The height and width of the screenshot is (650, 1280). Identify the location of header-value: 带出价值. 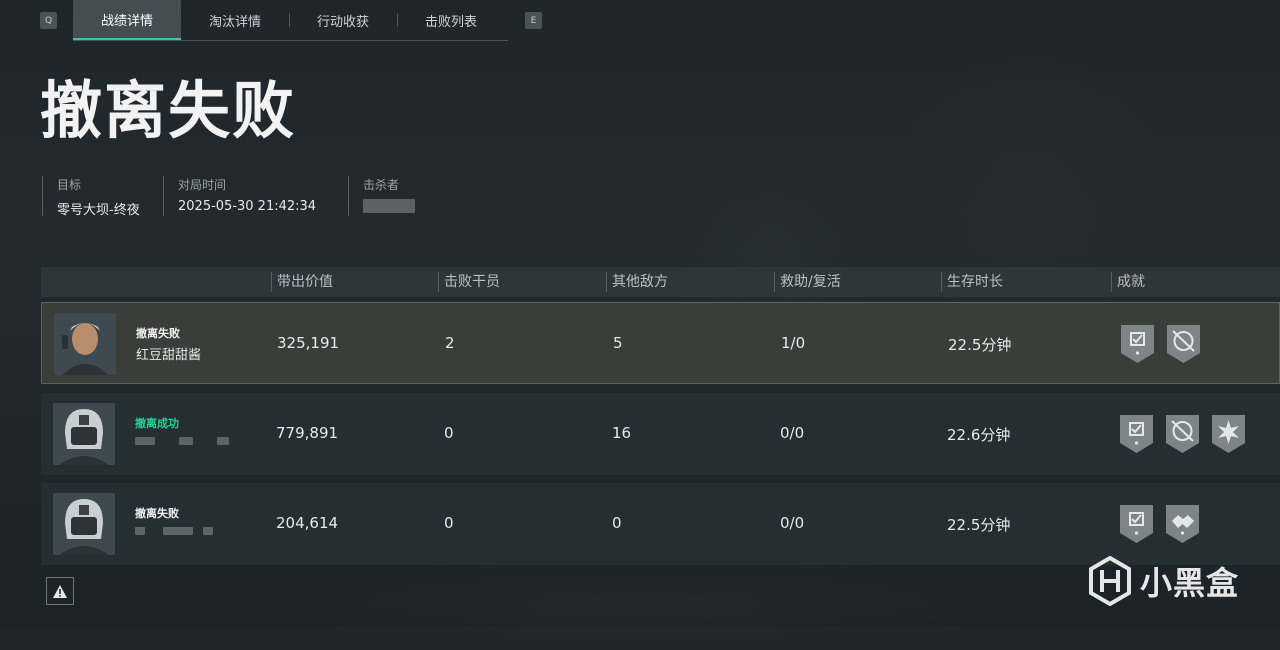
(302, 282).